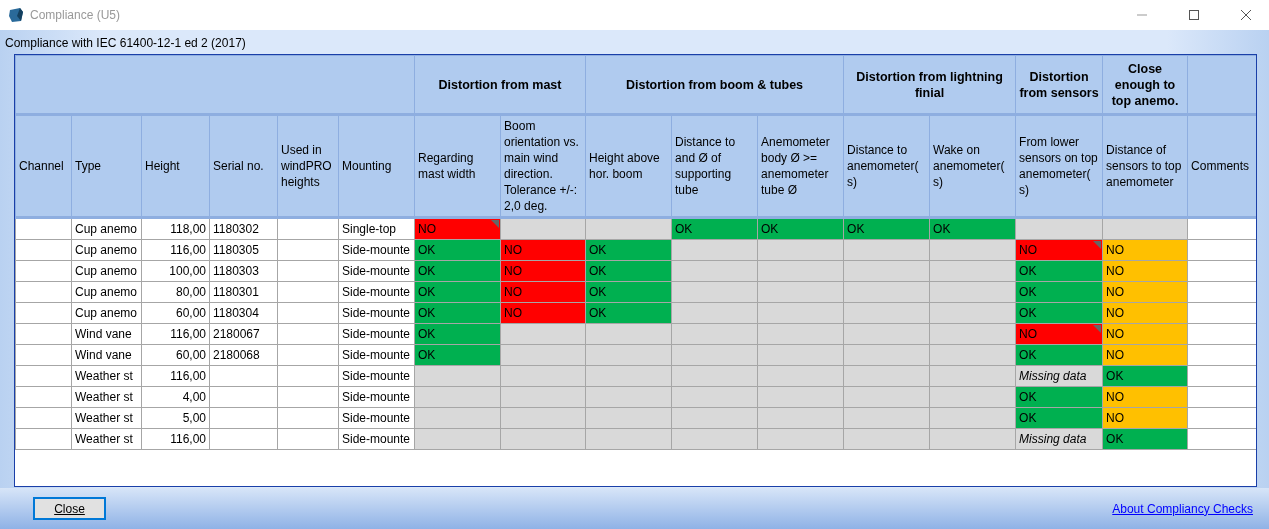 The width and height of the screenshot is (1269, 529). Describe the element at coordinates (308, 166) in the screenshot. I see `column-header: Used in windPRO heights` at that location.